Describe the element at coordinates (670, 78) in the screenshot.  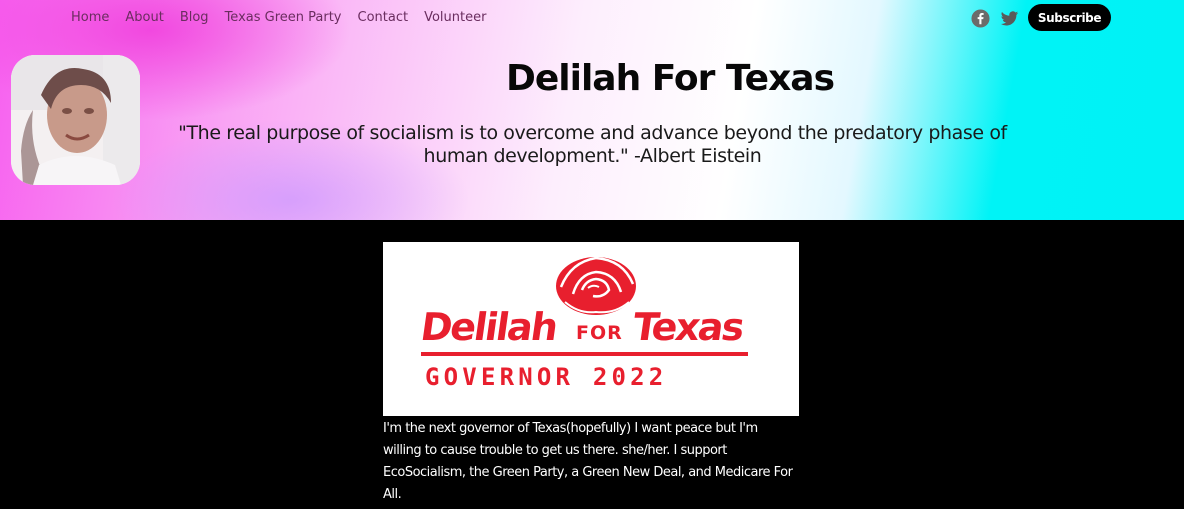
I see `site-title: Delilah For Texas` at that location.